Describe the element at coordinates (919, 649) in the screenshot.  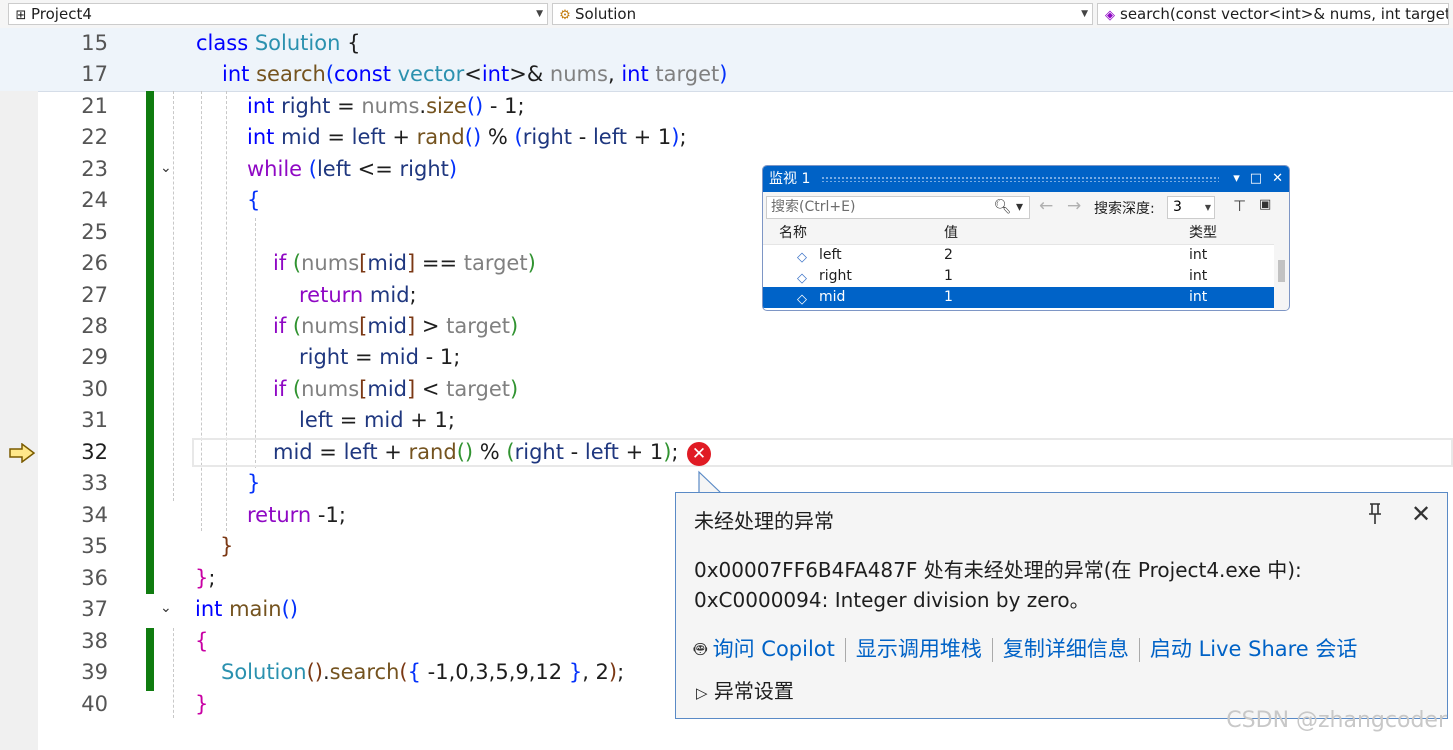
I see `show-call-stack-link: 显示调用堆栈` at that location.